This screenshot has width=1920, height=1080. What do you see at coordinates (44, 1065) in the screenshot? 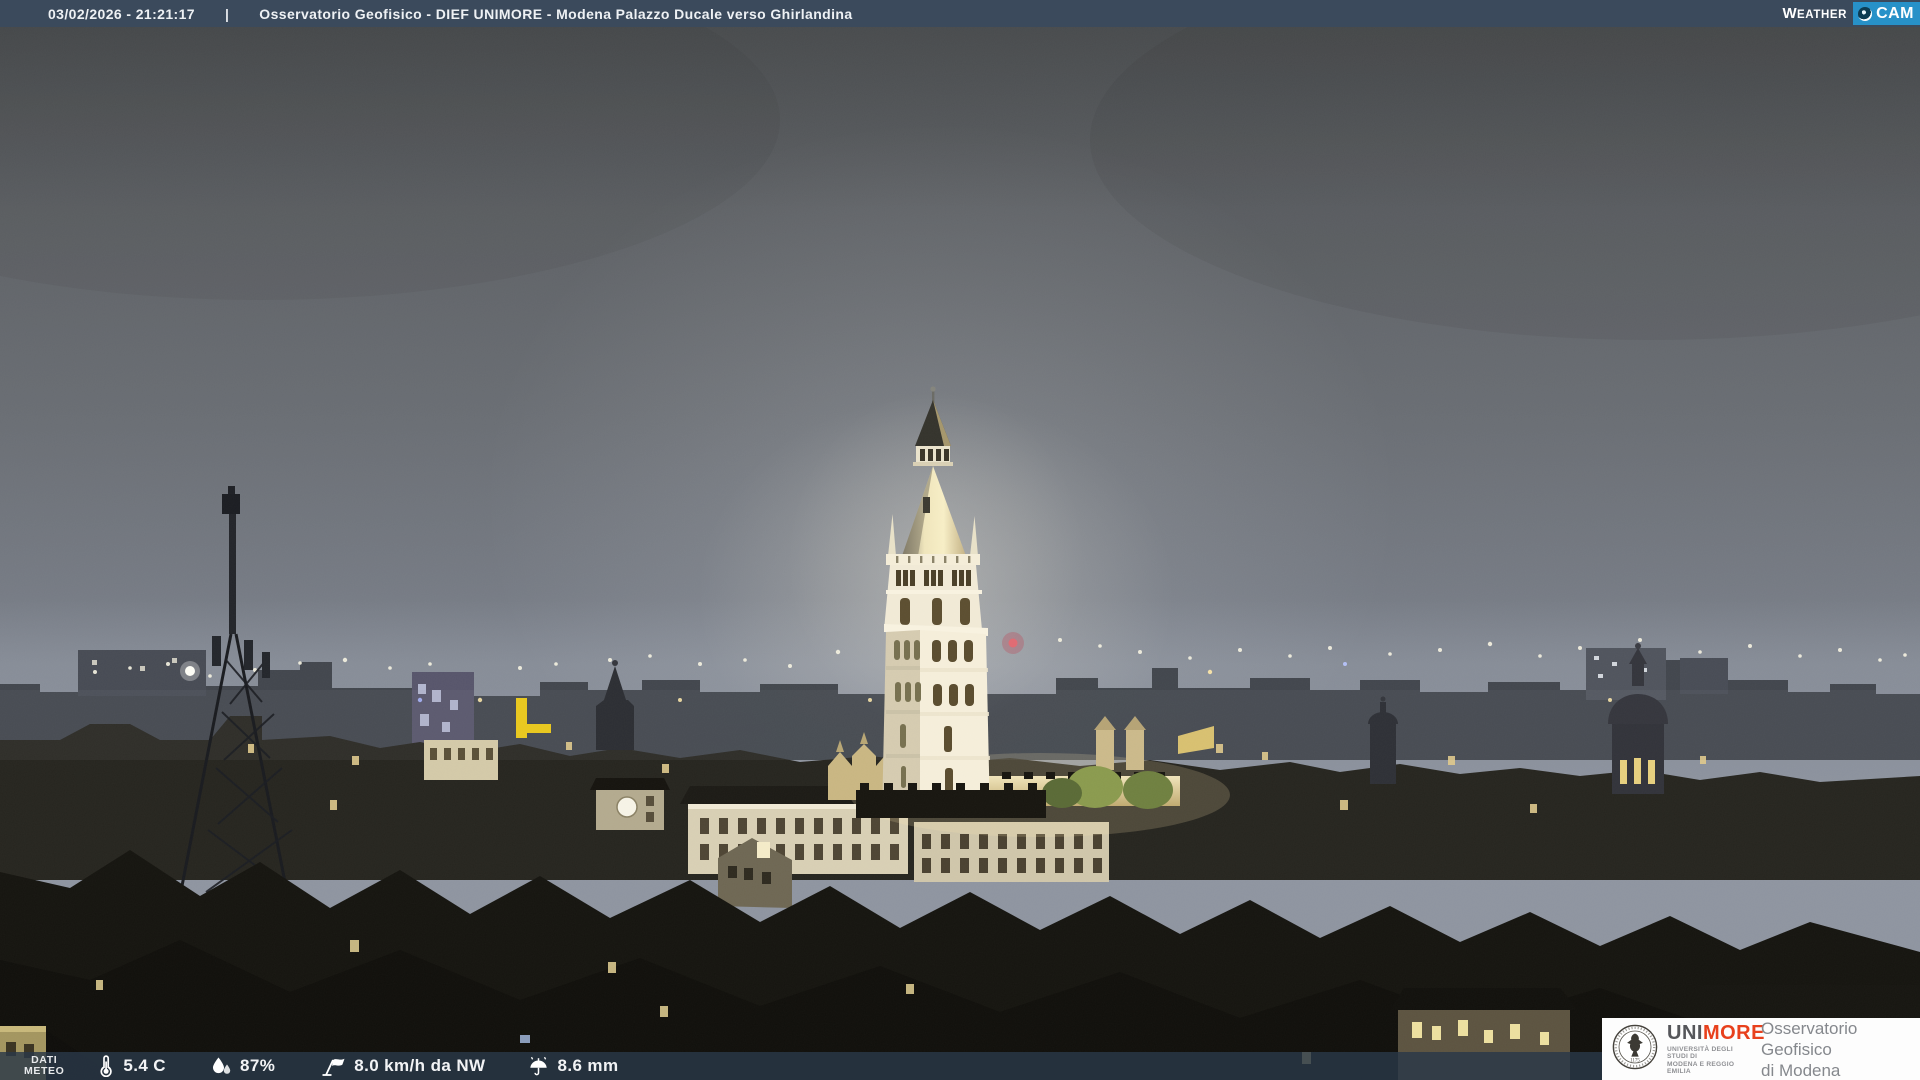
I see `dati-meteo-label: DATI METEO` at bounding box center [44, 1065].